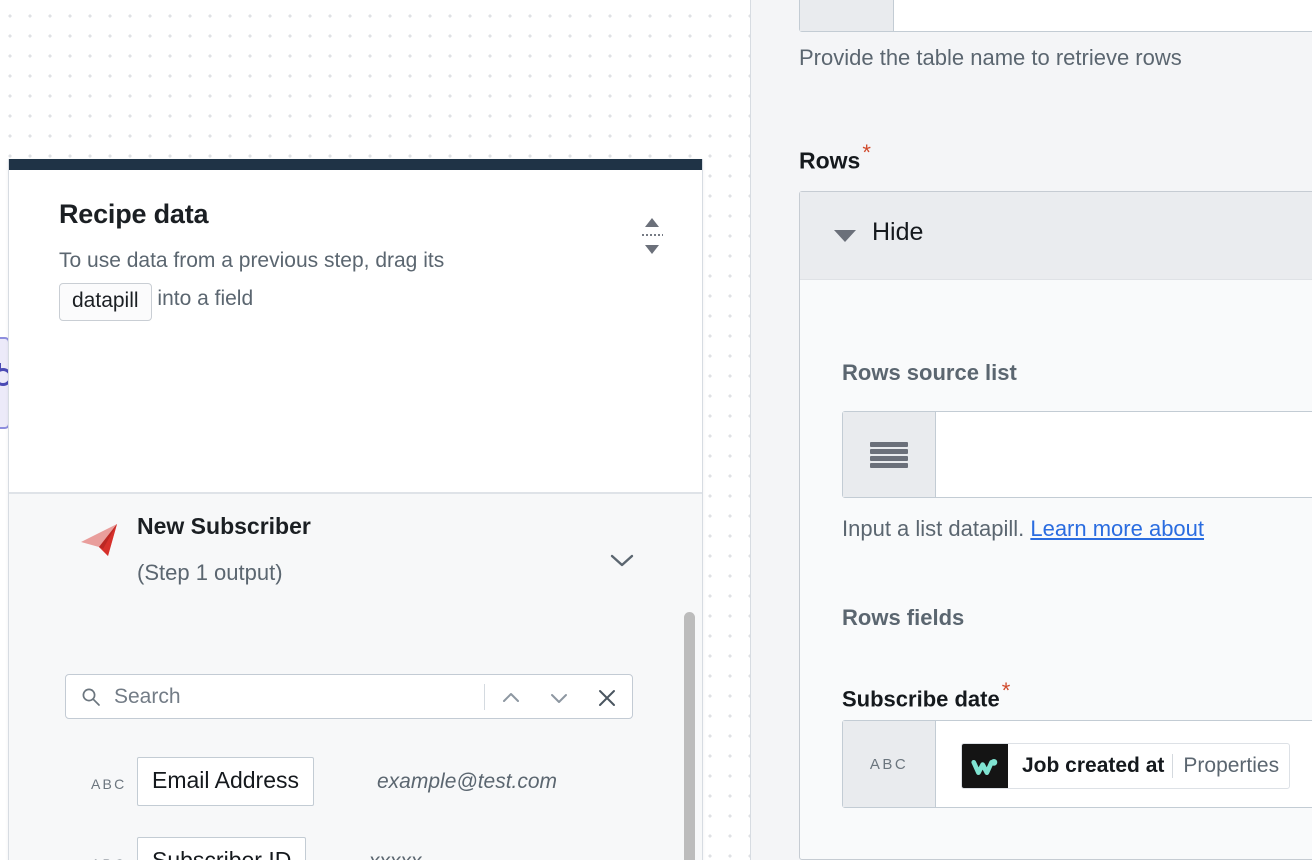 This screenshot has height=860, width=1312. Describe the element at coordinates (105, 302) in the screenshot. I see `datapill-chip: datapill` at that location.